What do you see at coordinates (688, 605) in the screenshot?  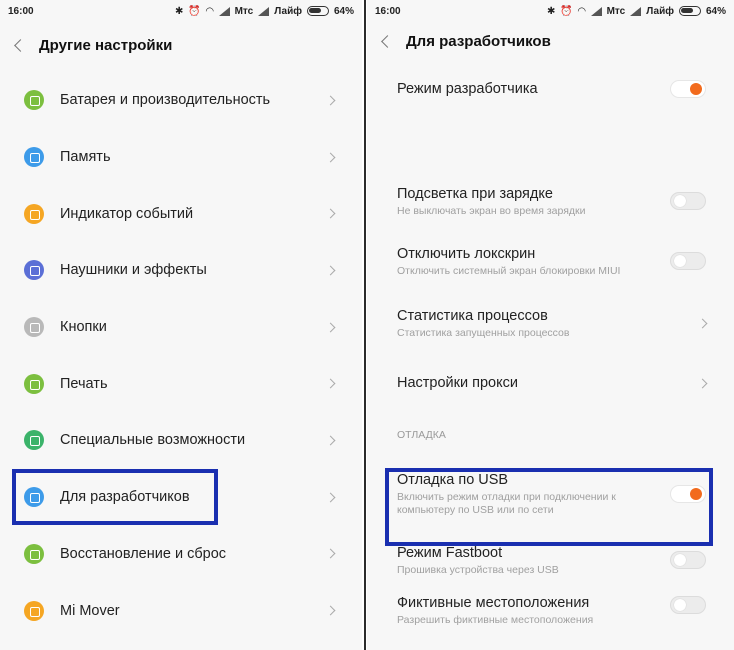 I see `mock-location-toggle` at bounding box center [688, 605].